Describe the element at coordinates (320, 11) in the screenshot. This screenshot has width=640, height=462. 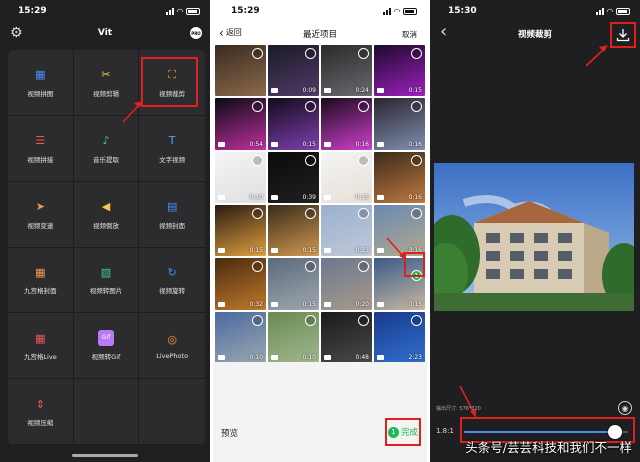
I see `status-bar: 15:29 ◠` at that location.